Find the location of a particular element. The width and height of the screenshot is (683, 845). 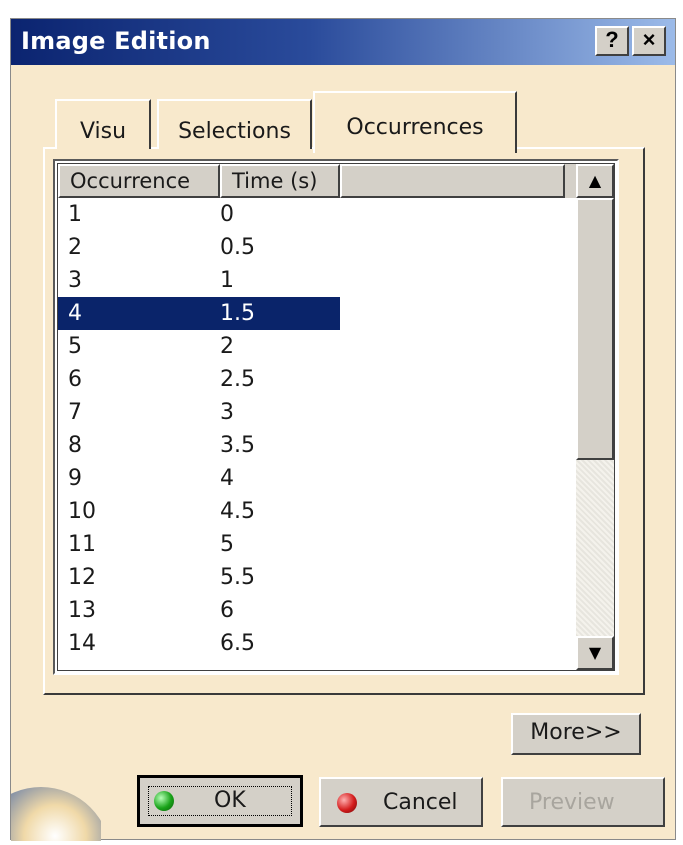

cell-occurrence: 9 is located at coordinates (75, 478).